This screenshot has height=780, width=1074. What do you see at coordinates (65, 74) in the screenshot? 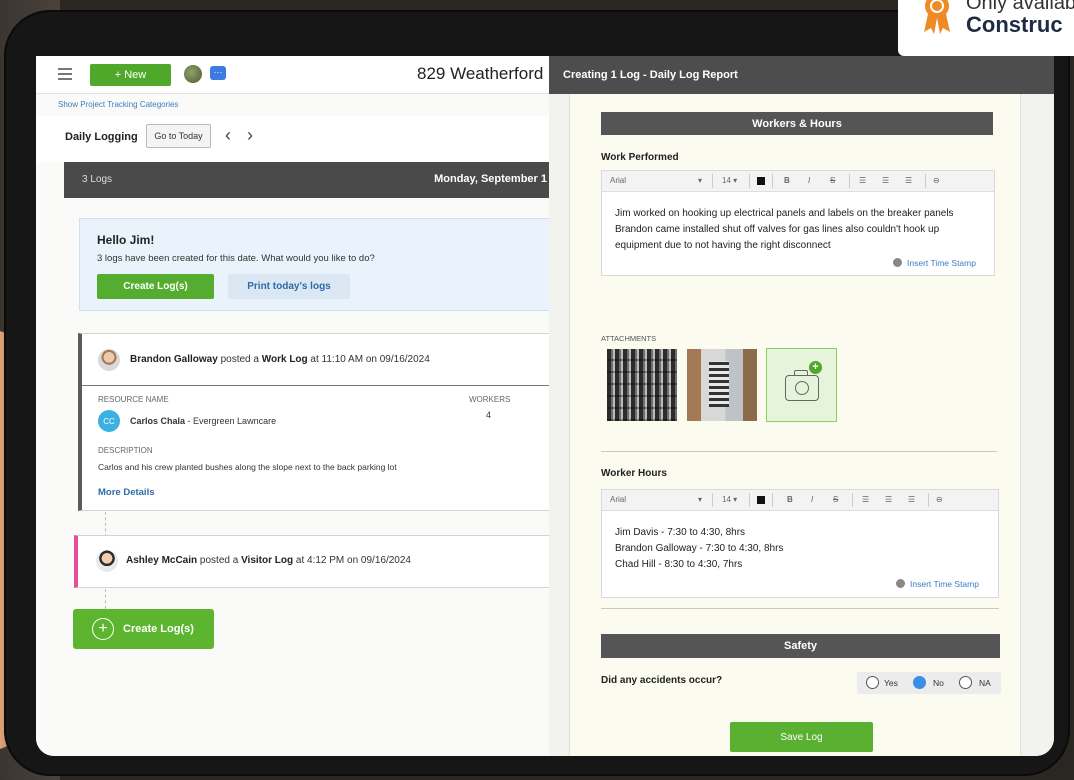
I see `menu-icon` at bounding box center [65, 74].